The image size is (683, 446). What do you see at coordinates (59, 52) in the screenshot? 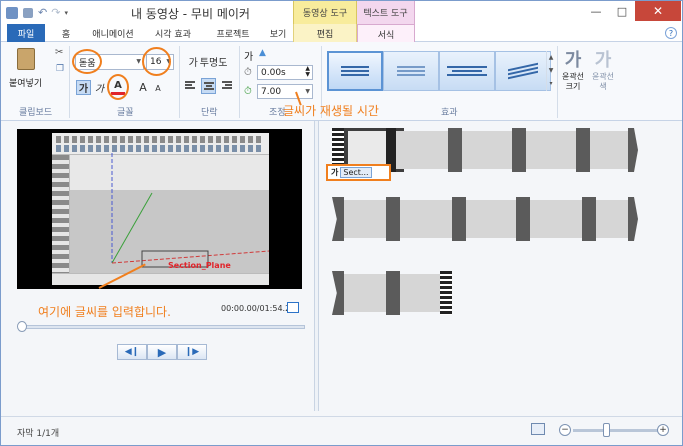
I see `cut-icon: ✂` at bounding box center [59, 52].